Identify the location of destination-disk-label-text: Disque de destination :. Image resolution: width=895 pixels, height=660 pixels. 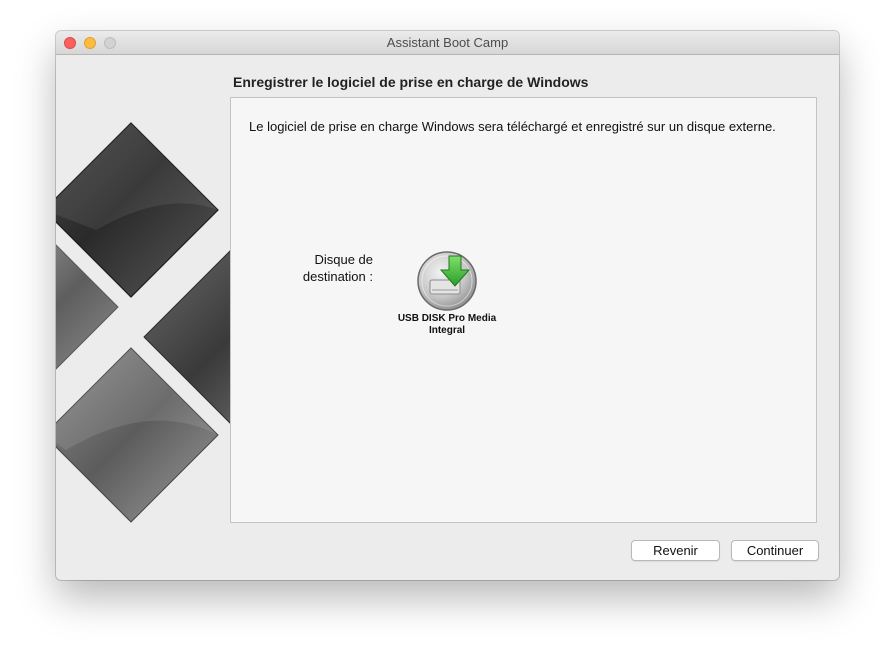
(337, 268).